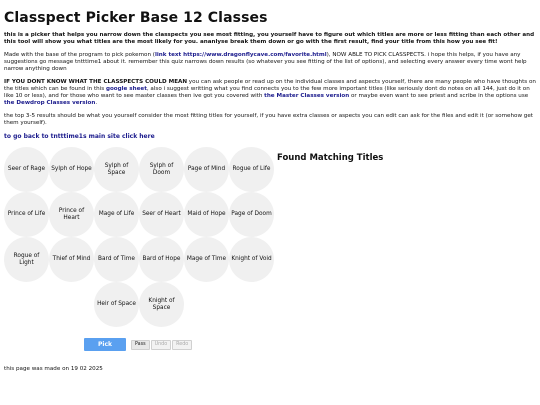  What do you see at coordinates (206, 169) in the screenshot?
I see `option-page-of-mind: Page of Mind` at bounding box center [206, 169].